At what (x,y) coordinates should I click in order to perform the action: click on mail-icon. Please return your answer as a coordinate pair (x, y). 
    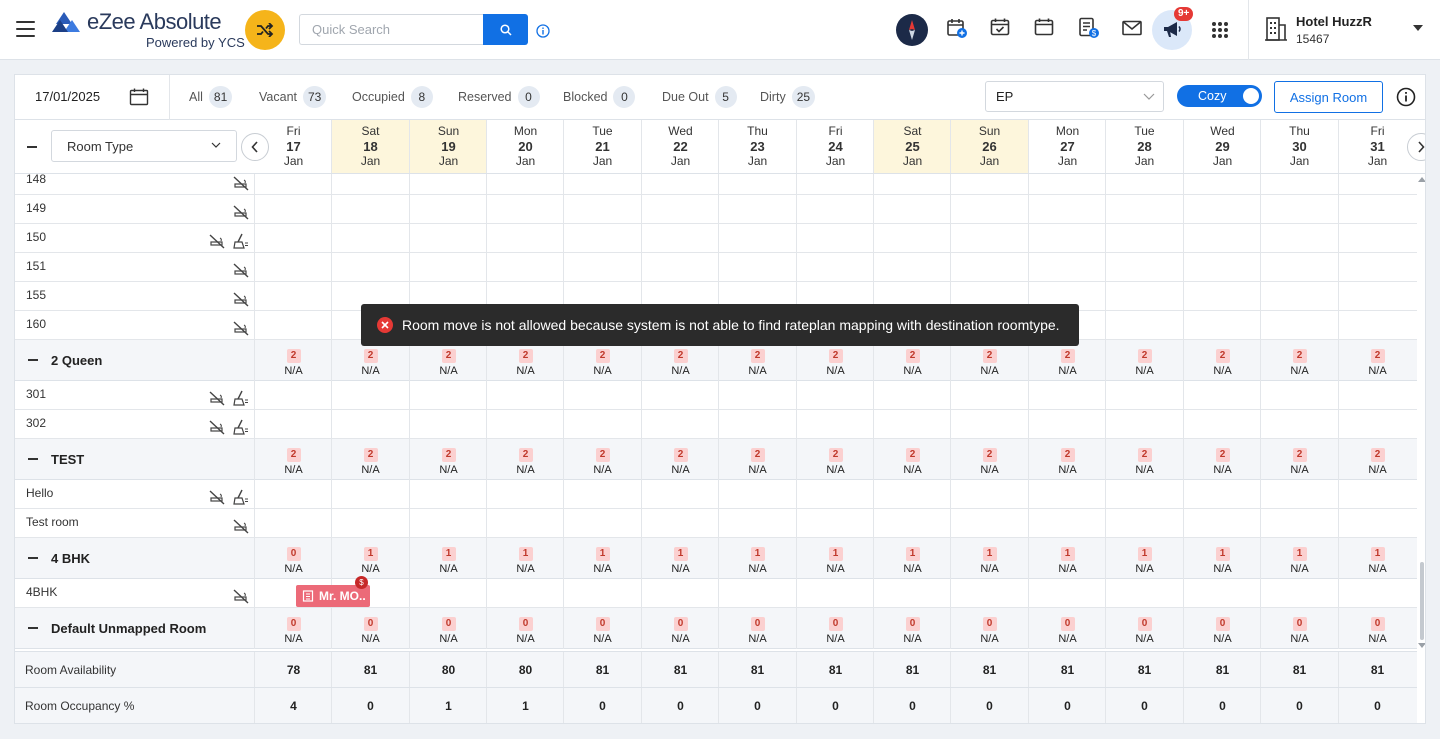
    Looking at the image, I should click on (1132, 28).